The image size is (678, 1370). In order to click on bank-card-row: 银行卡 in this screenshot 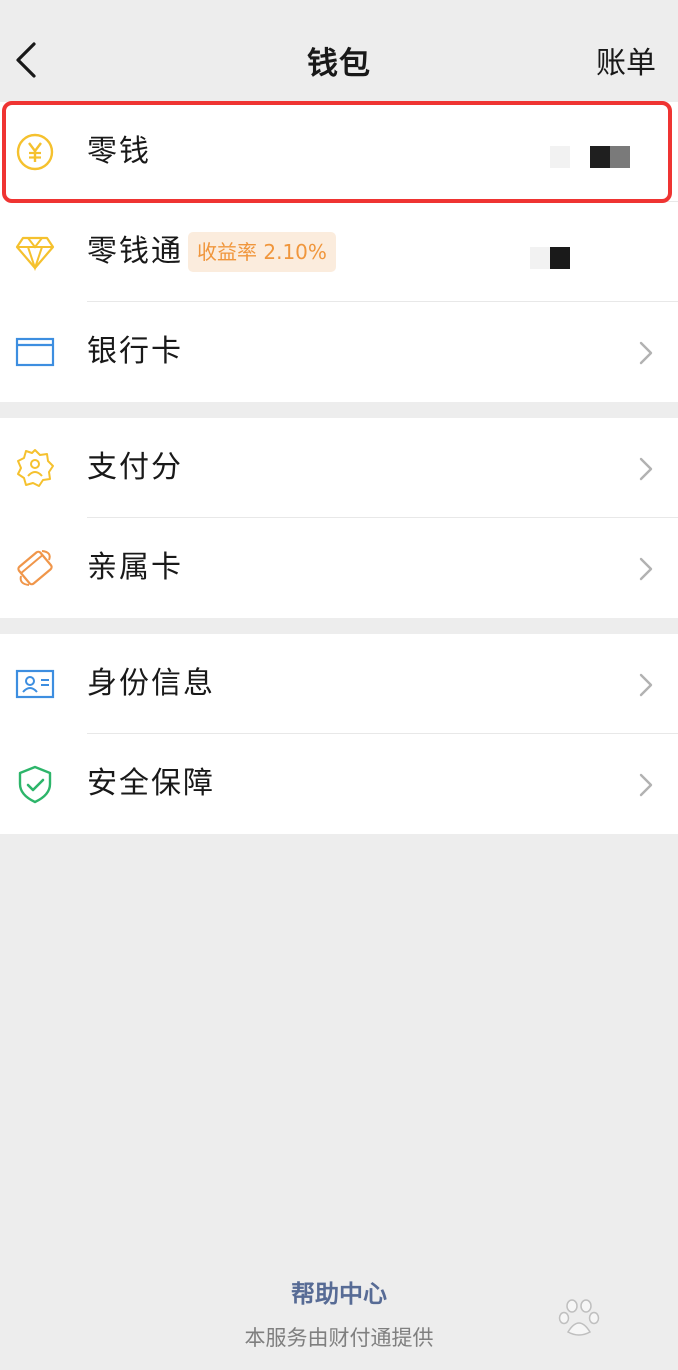, I will do `click(339, 352)`.